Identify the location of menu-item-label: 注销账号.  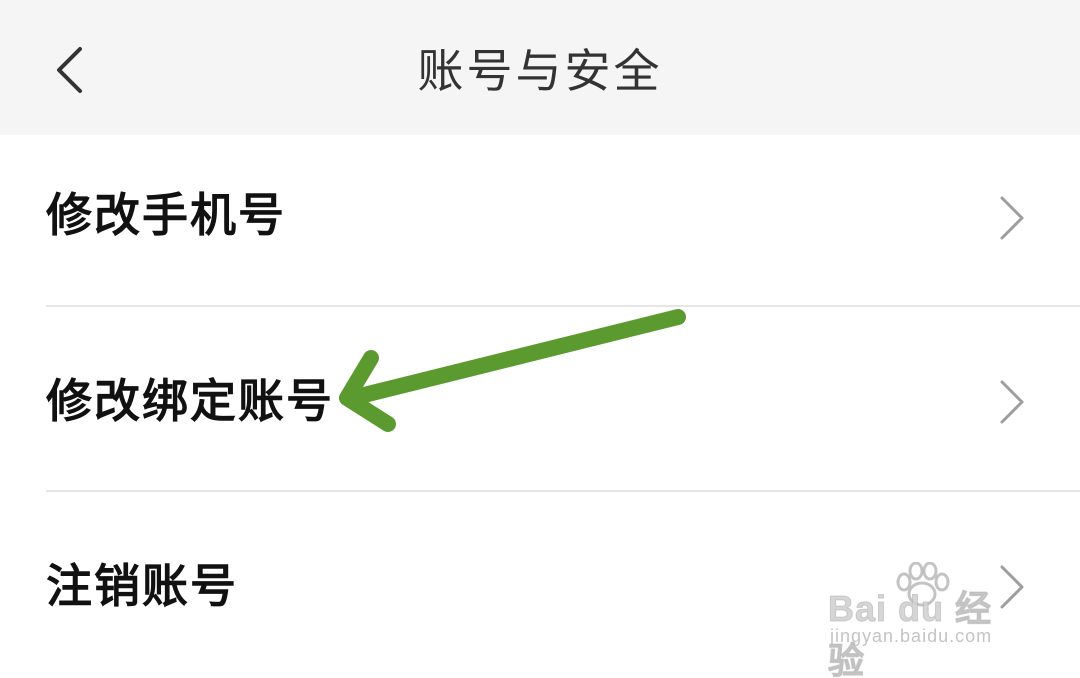
(142, 586).